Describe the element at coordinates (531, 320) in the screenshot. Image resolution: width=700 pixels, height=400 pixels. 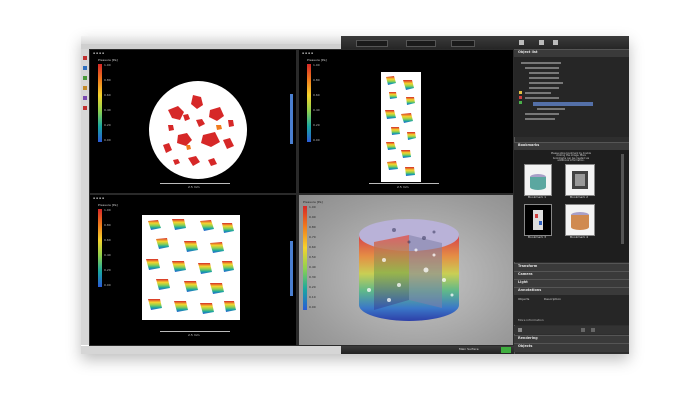
I see `more-info-link: More information` at that location.